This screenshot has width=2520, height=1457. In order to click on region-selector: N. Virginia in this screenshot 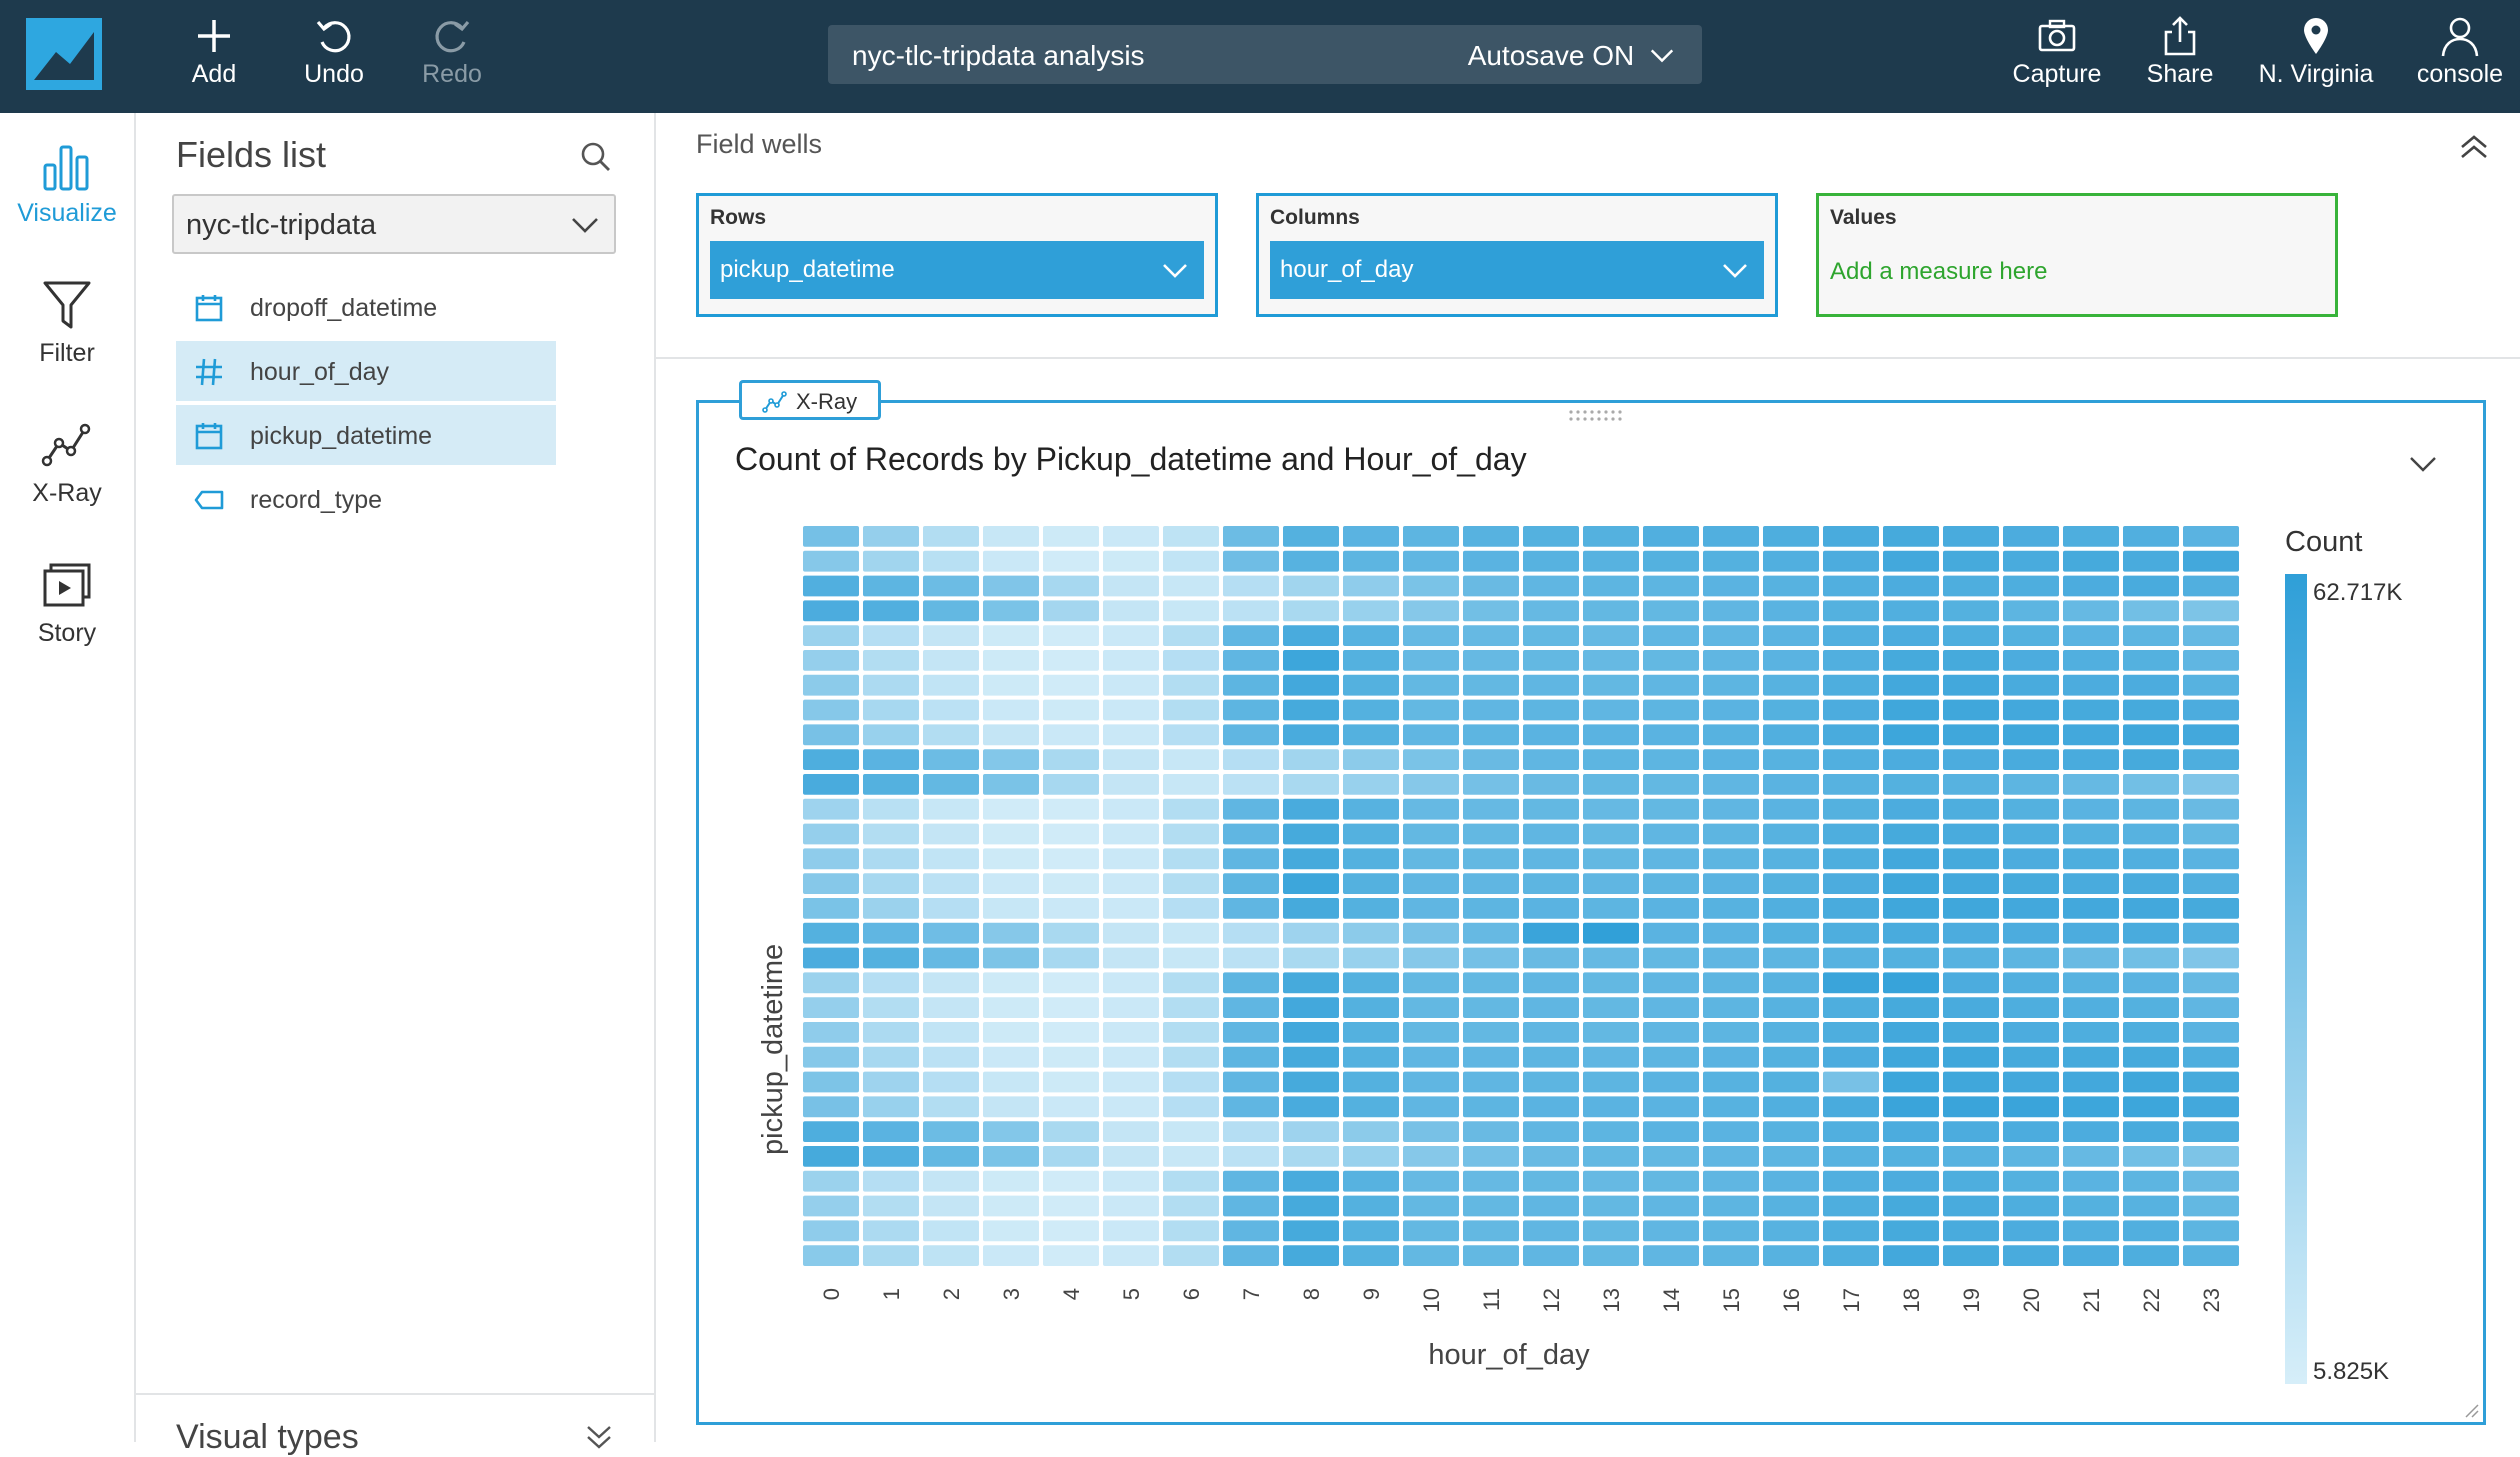, I will do `click(2316, 57)`.